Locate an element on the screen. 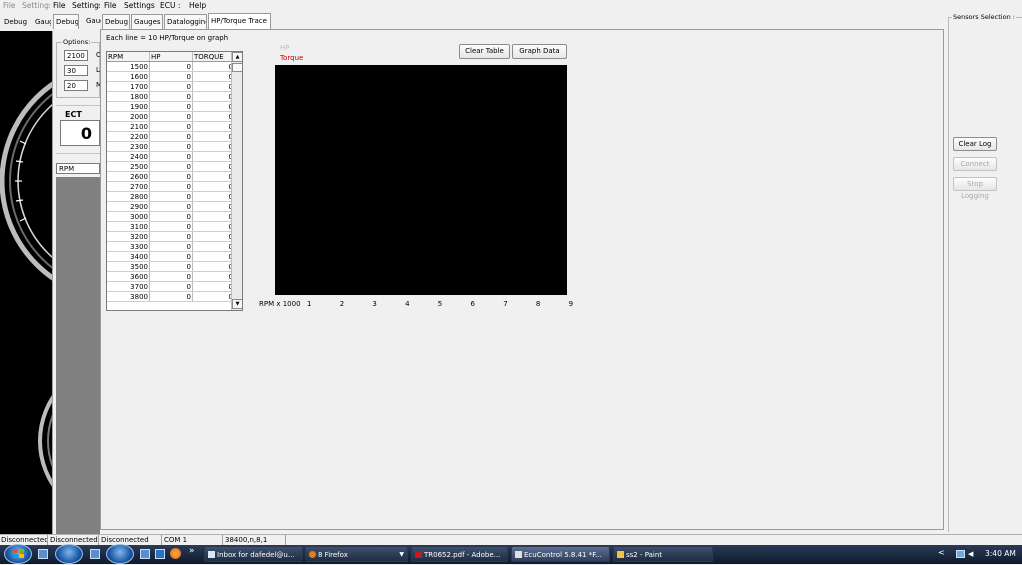 This screenshot has height=565, width=1022. start-button is located at coordinates (18, 554).